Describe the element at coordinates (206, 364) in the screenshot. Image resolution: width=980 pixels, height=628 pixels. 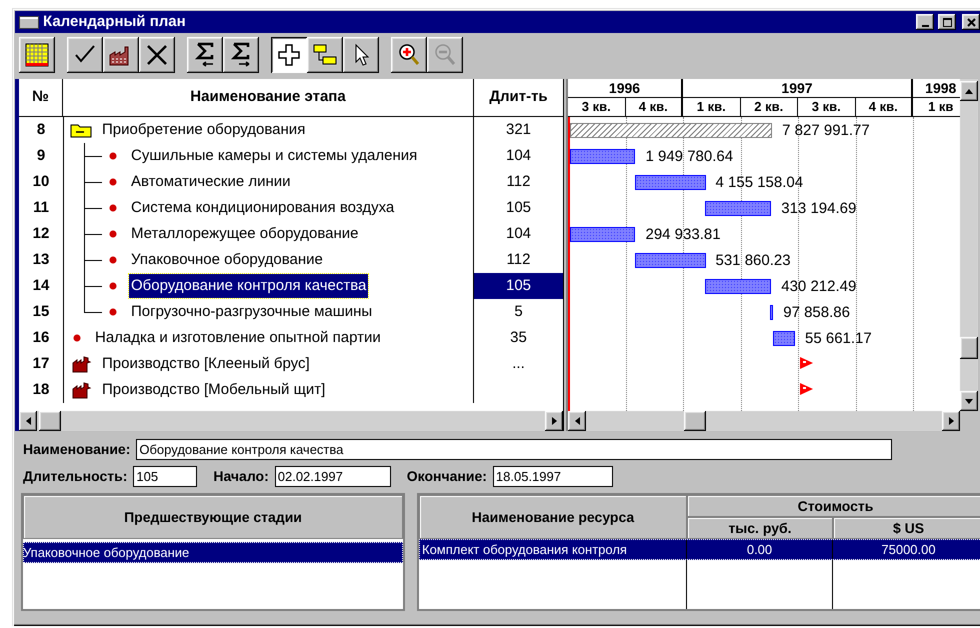
I see `stage-name: Производство [Клееный брус]` at that location.